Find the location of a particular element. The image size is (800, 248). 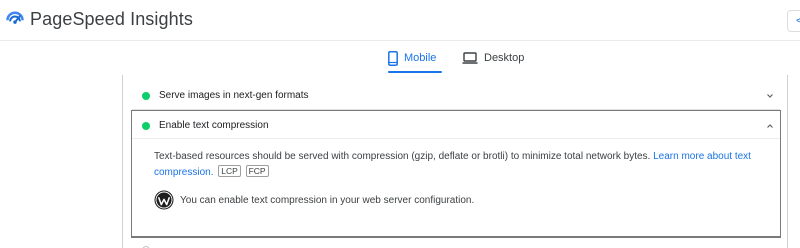

pagespeed-logo-icon is located at coordinates (15, 18).